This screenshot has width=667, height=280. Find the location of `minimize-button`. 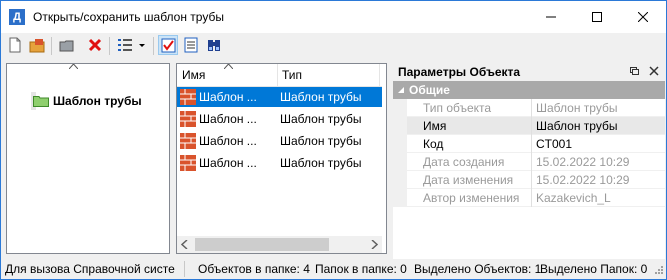

minimize-button is located at coordinates (551, 17).